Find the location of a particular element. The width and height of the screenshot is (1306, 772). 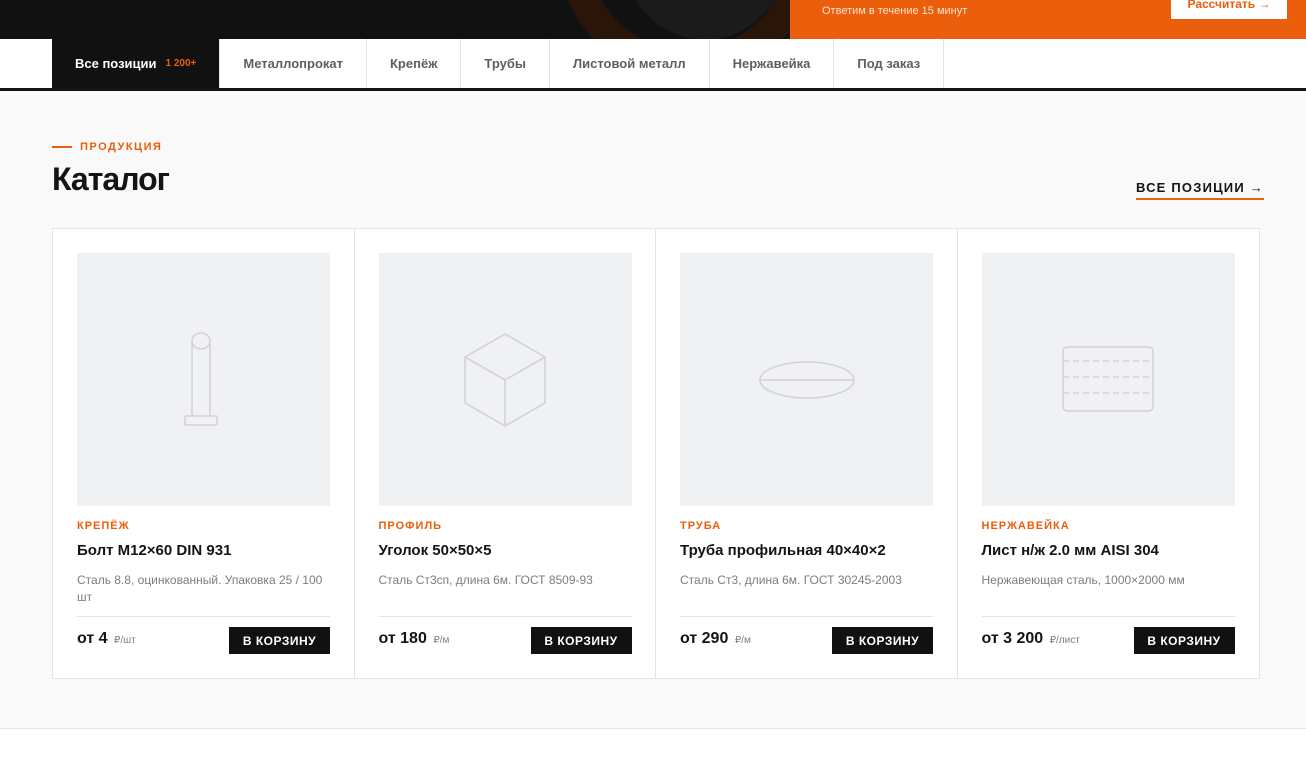

tab-label: Под заказ is located at coordinates (889, 63).